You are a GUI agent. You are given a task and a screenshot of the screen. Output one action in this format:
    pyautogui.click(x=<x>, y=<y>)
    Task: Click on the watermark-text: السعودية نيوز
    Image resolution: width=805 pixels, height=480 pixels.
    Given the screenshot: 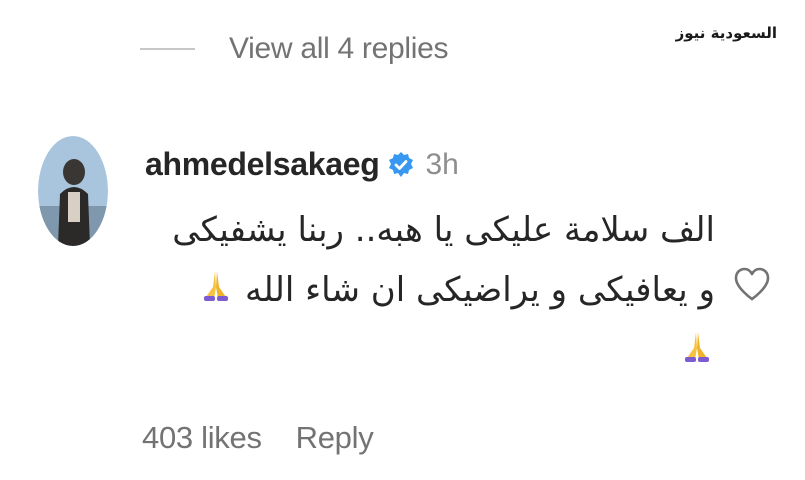 What is the action you would take?
    pyautogui.click(x=726, y=33)
    